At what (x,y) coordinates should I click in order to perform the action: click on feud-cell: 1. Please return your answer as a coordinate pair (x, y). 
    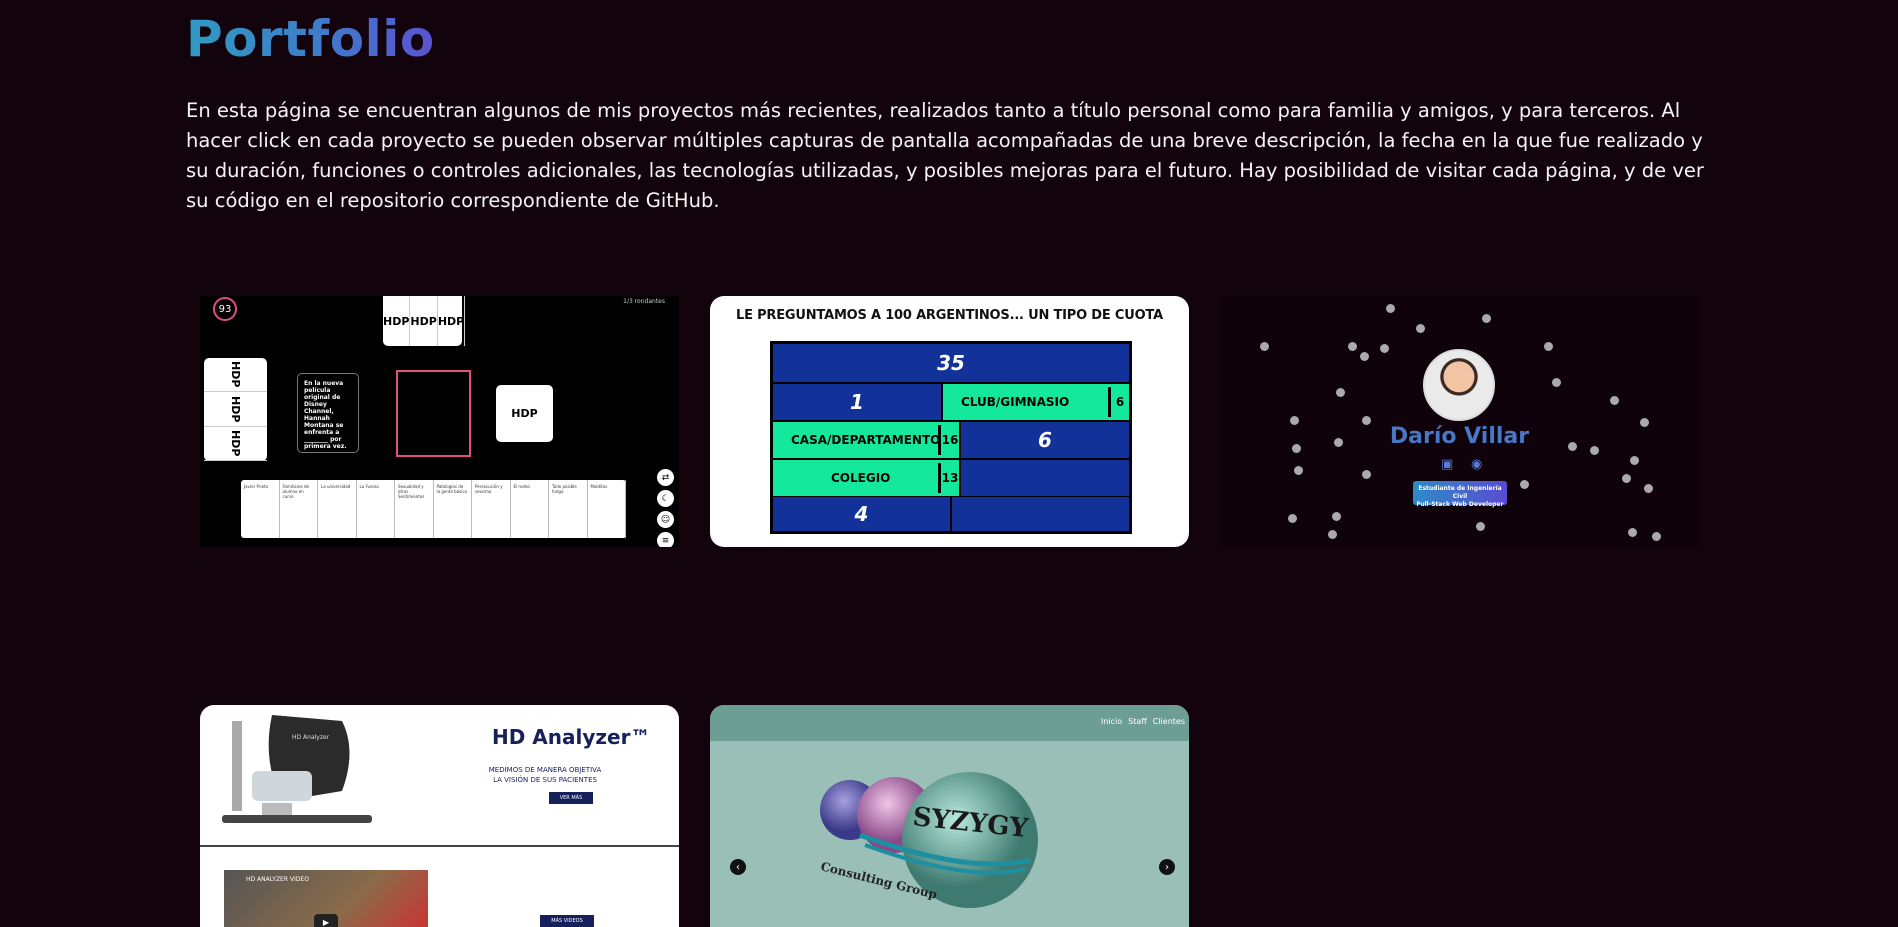
    Looking at the image, I should click on (857, 402).